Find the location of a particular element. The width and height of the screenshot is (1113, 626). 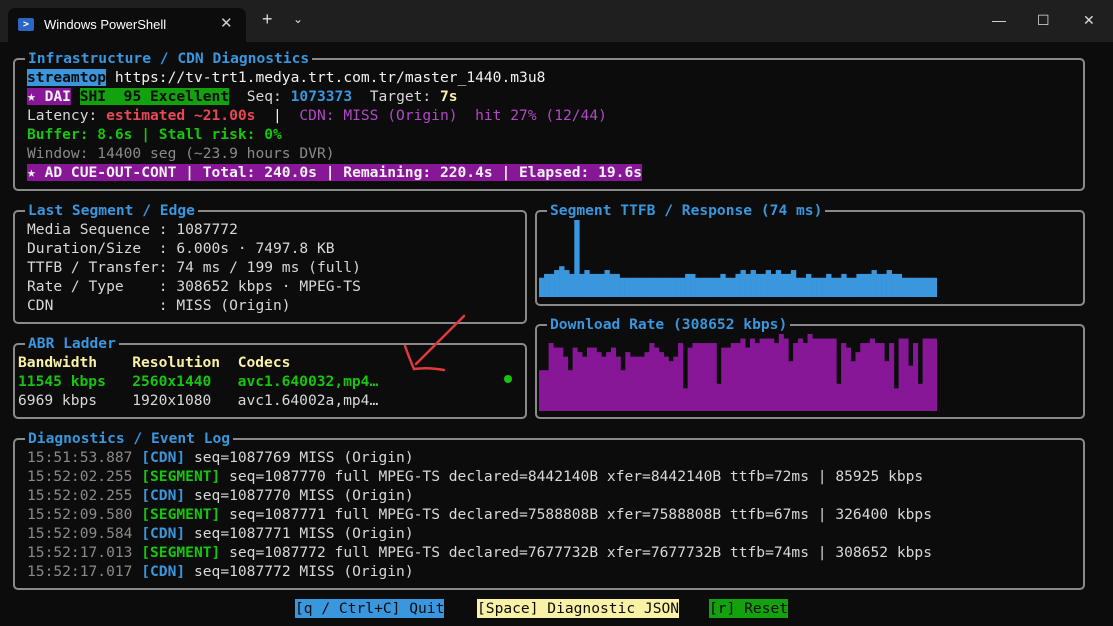

log-time: 15:51:53.887 is located at coordinates (80, 457).